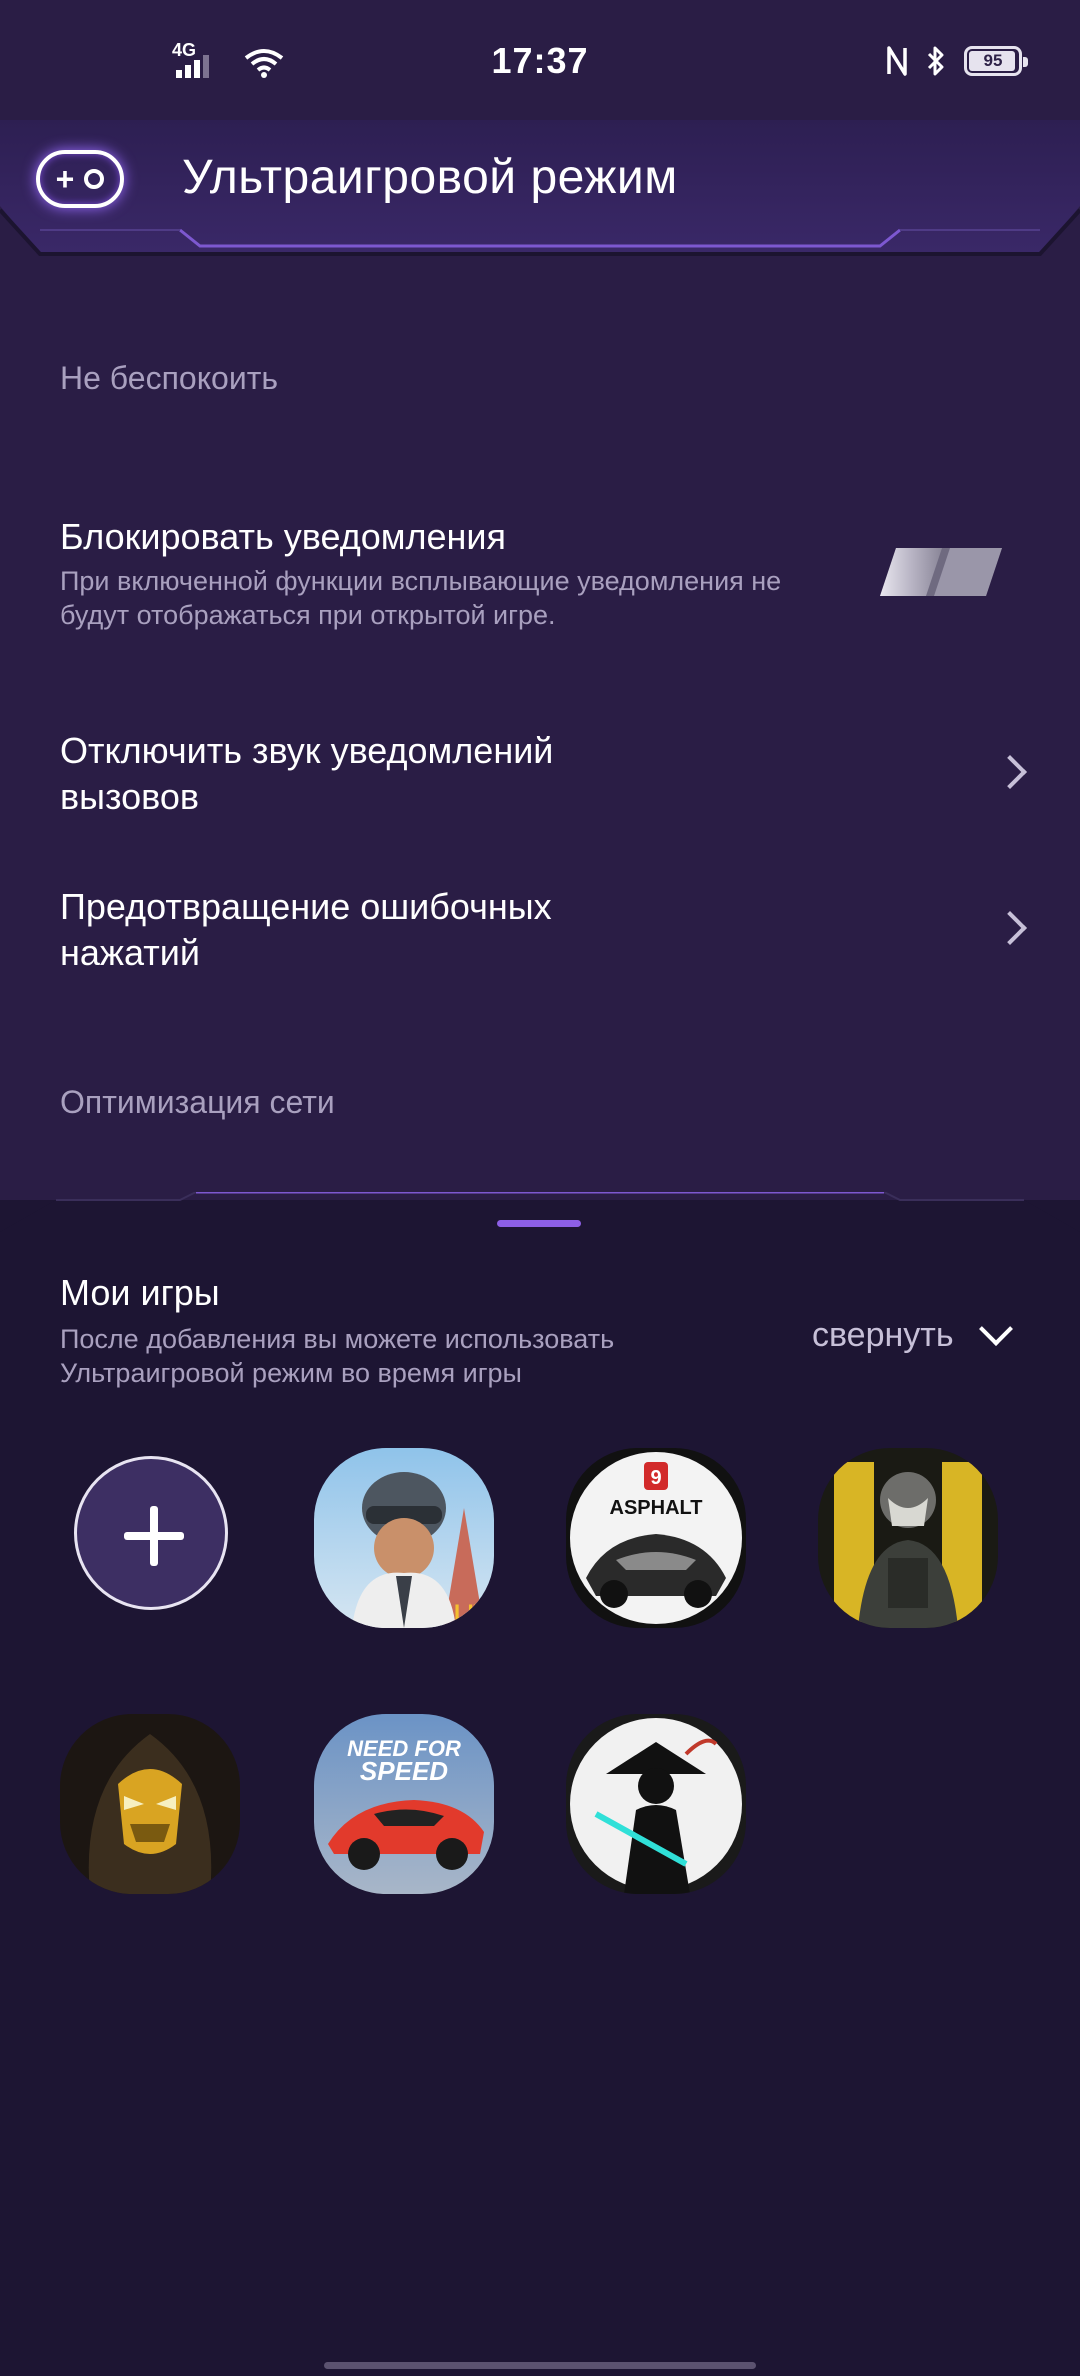  I want to click on shadow-fight-icon, so click(656, 1804).